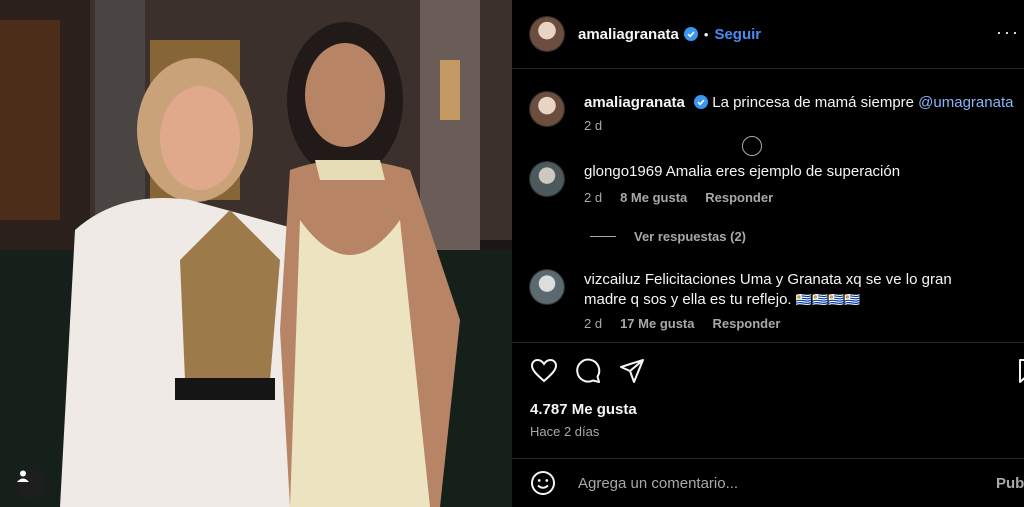 This screenshot has width=1024, height=507. I want to click on comment-likes: 17 Me gusta, so click(657, 323).